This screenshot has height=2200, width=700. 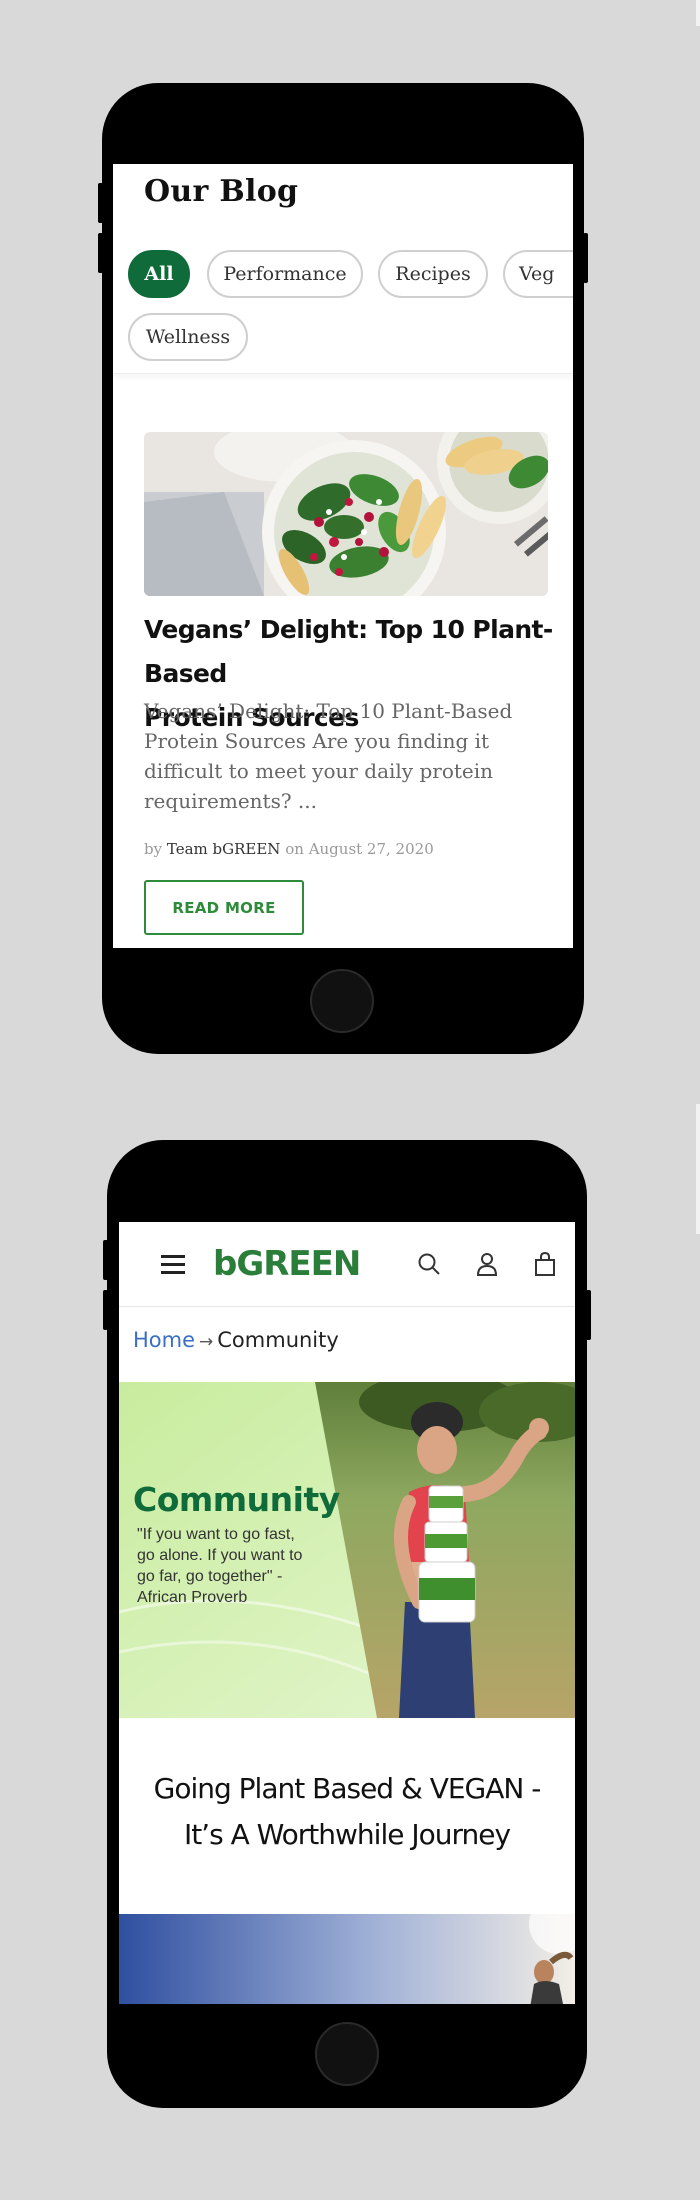 I want to click on breadcrumb: Home → Community, so click(x=236, y=1340).